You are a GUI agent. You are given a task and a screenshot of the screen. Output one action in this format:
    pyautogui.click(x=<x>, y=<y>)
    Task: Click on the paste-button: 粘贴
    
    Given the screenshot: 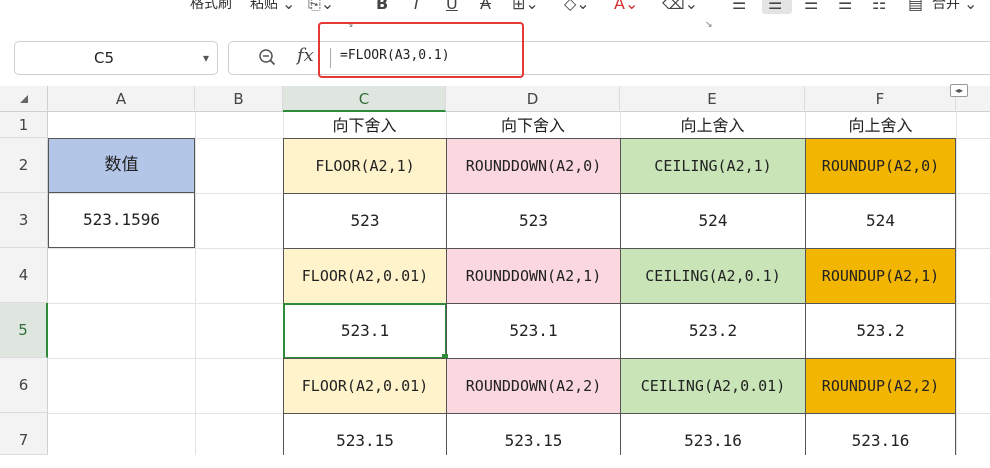 What is the action you would take?
    pyautogui.click(x=264, y=6)
    